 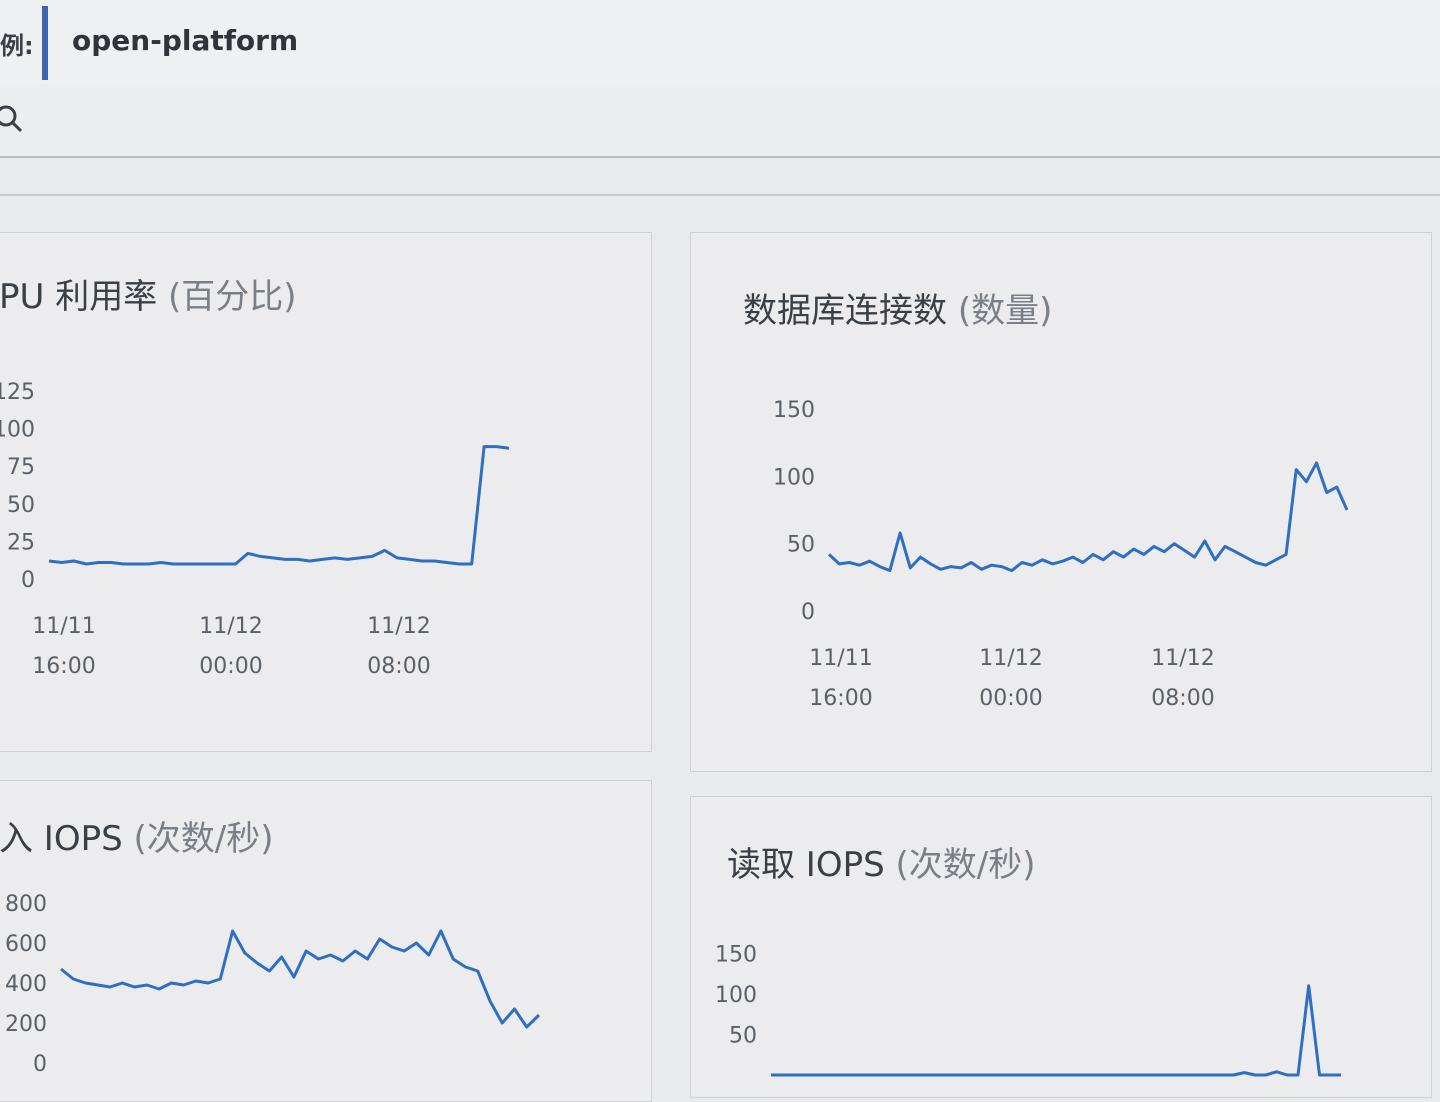 I want to click on y-tick-label: 400, so click(x=26, y=984).